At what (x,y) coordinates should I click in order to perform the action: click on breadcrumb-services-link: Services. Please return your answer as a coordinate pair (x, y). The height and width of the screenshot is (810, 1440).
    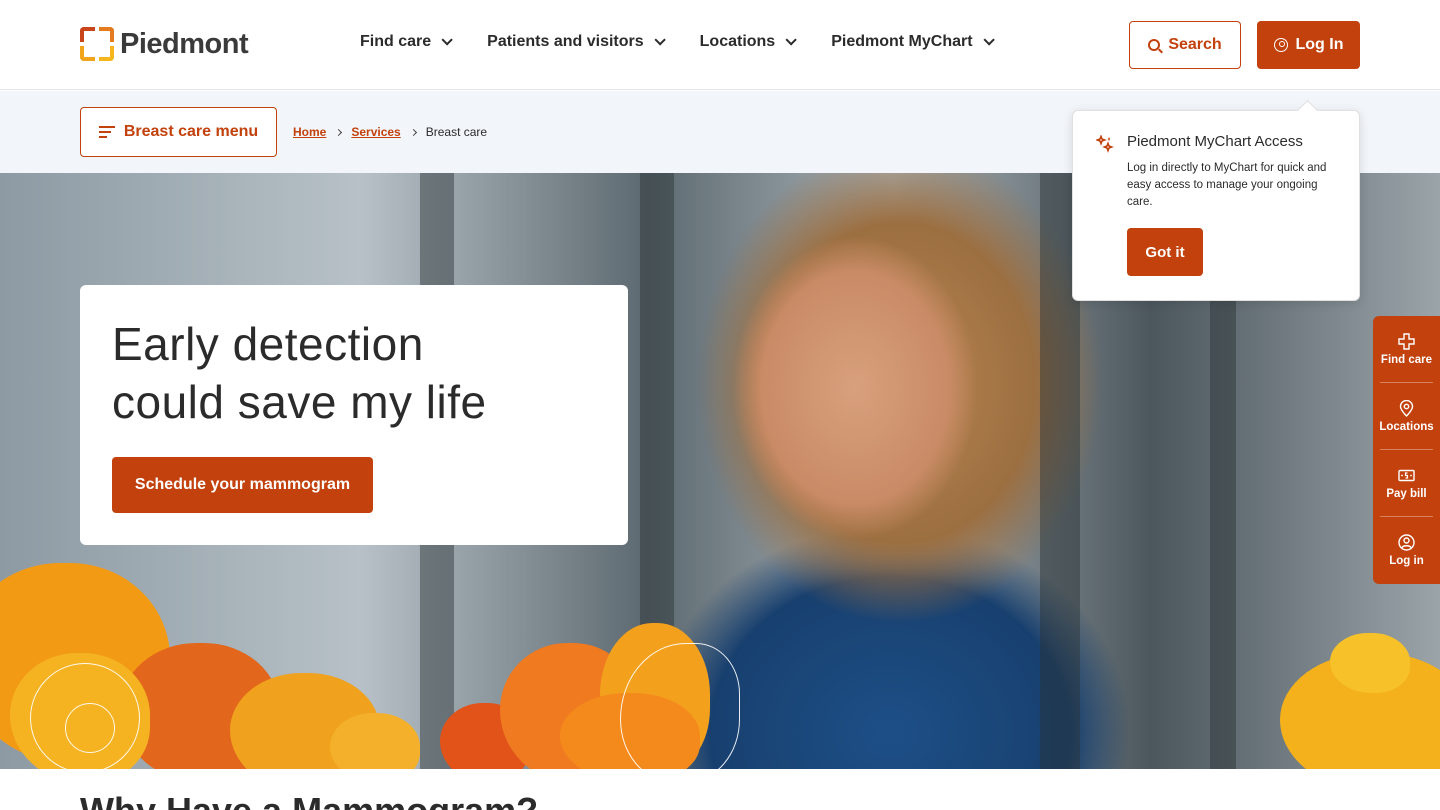
    Looking at the image, I should click on (375, 132).